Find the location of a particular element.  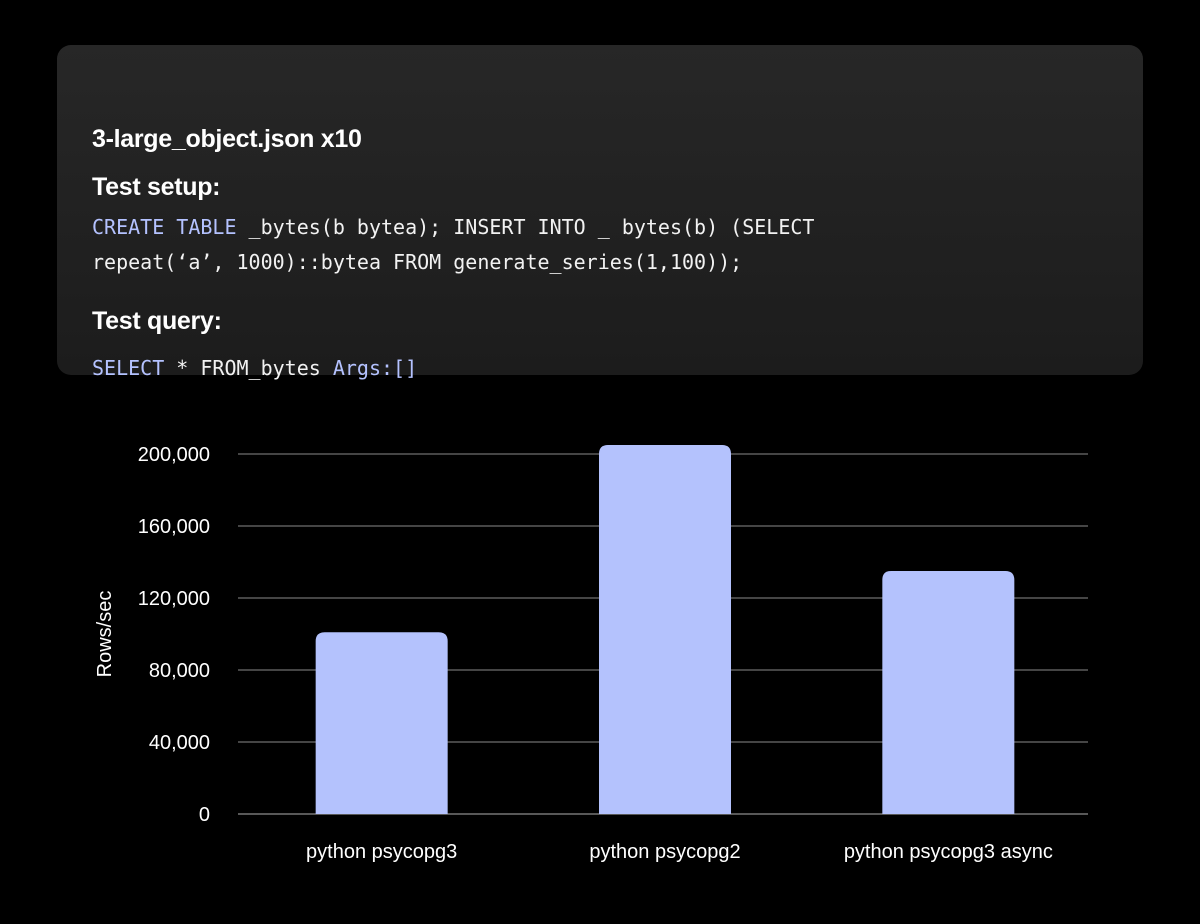

y-tick-label: 0 is located at coordinates (204, 815).